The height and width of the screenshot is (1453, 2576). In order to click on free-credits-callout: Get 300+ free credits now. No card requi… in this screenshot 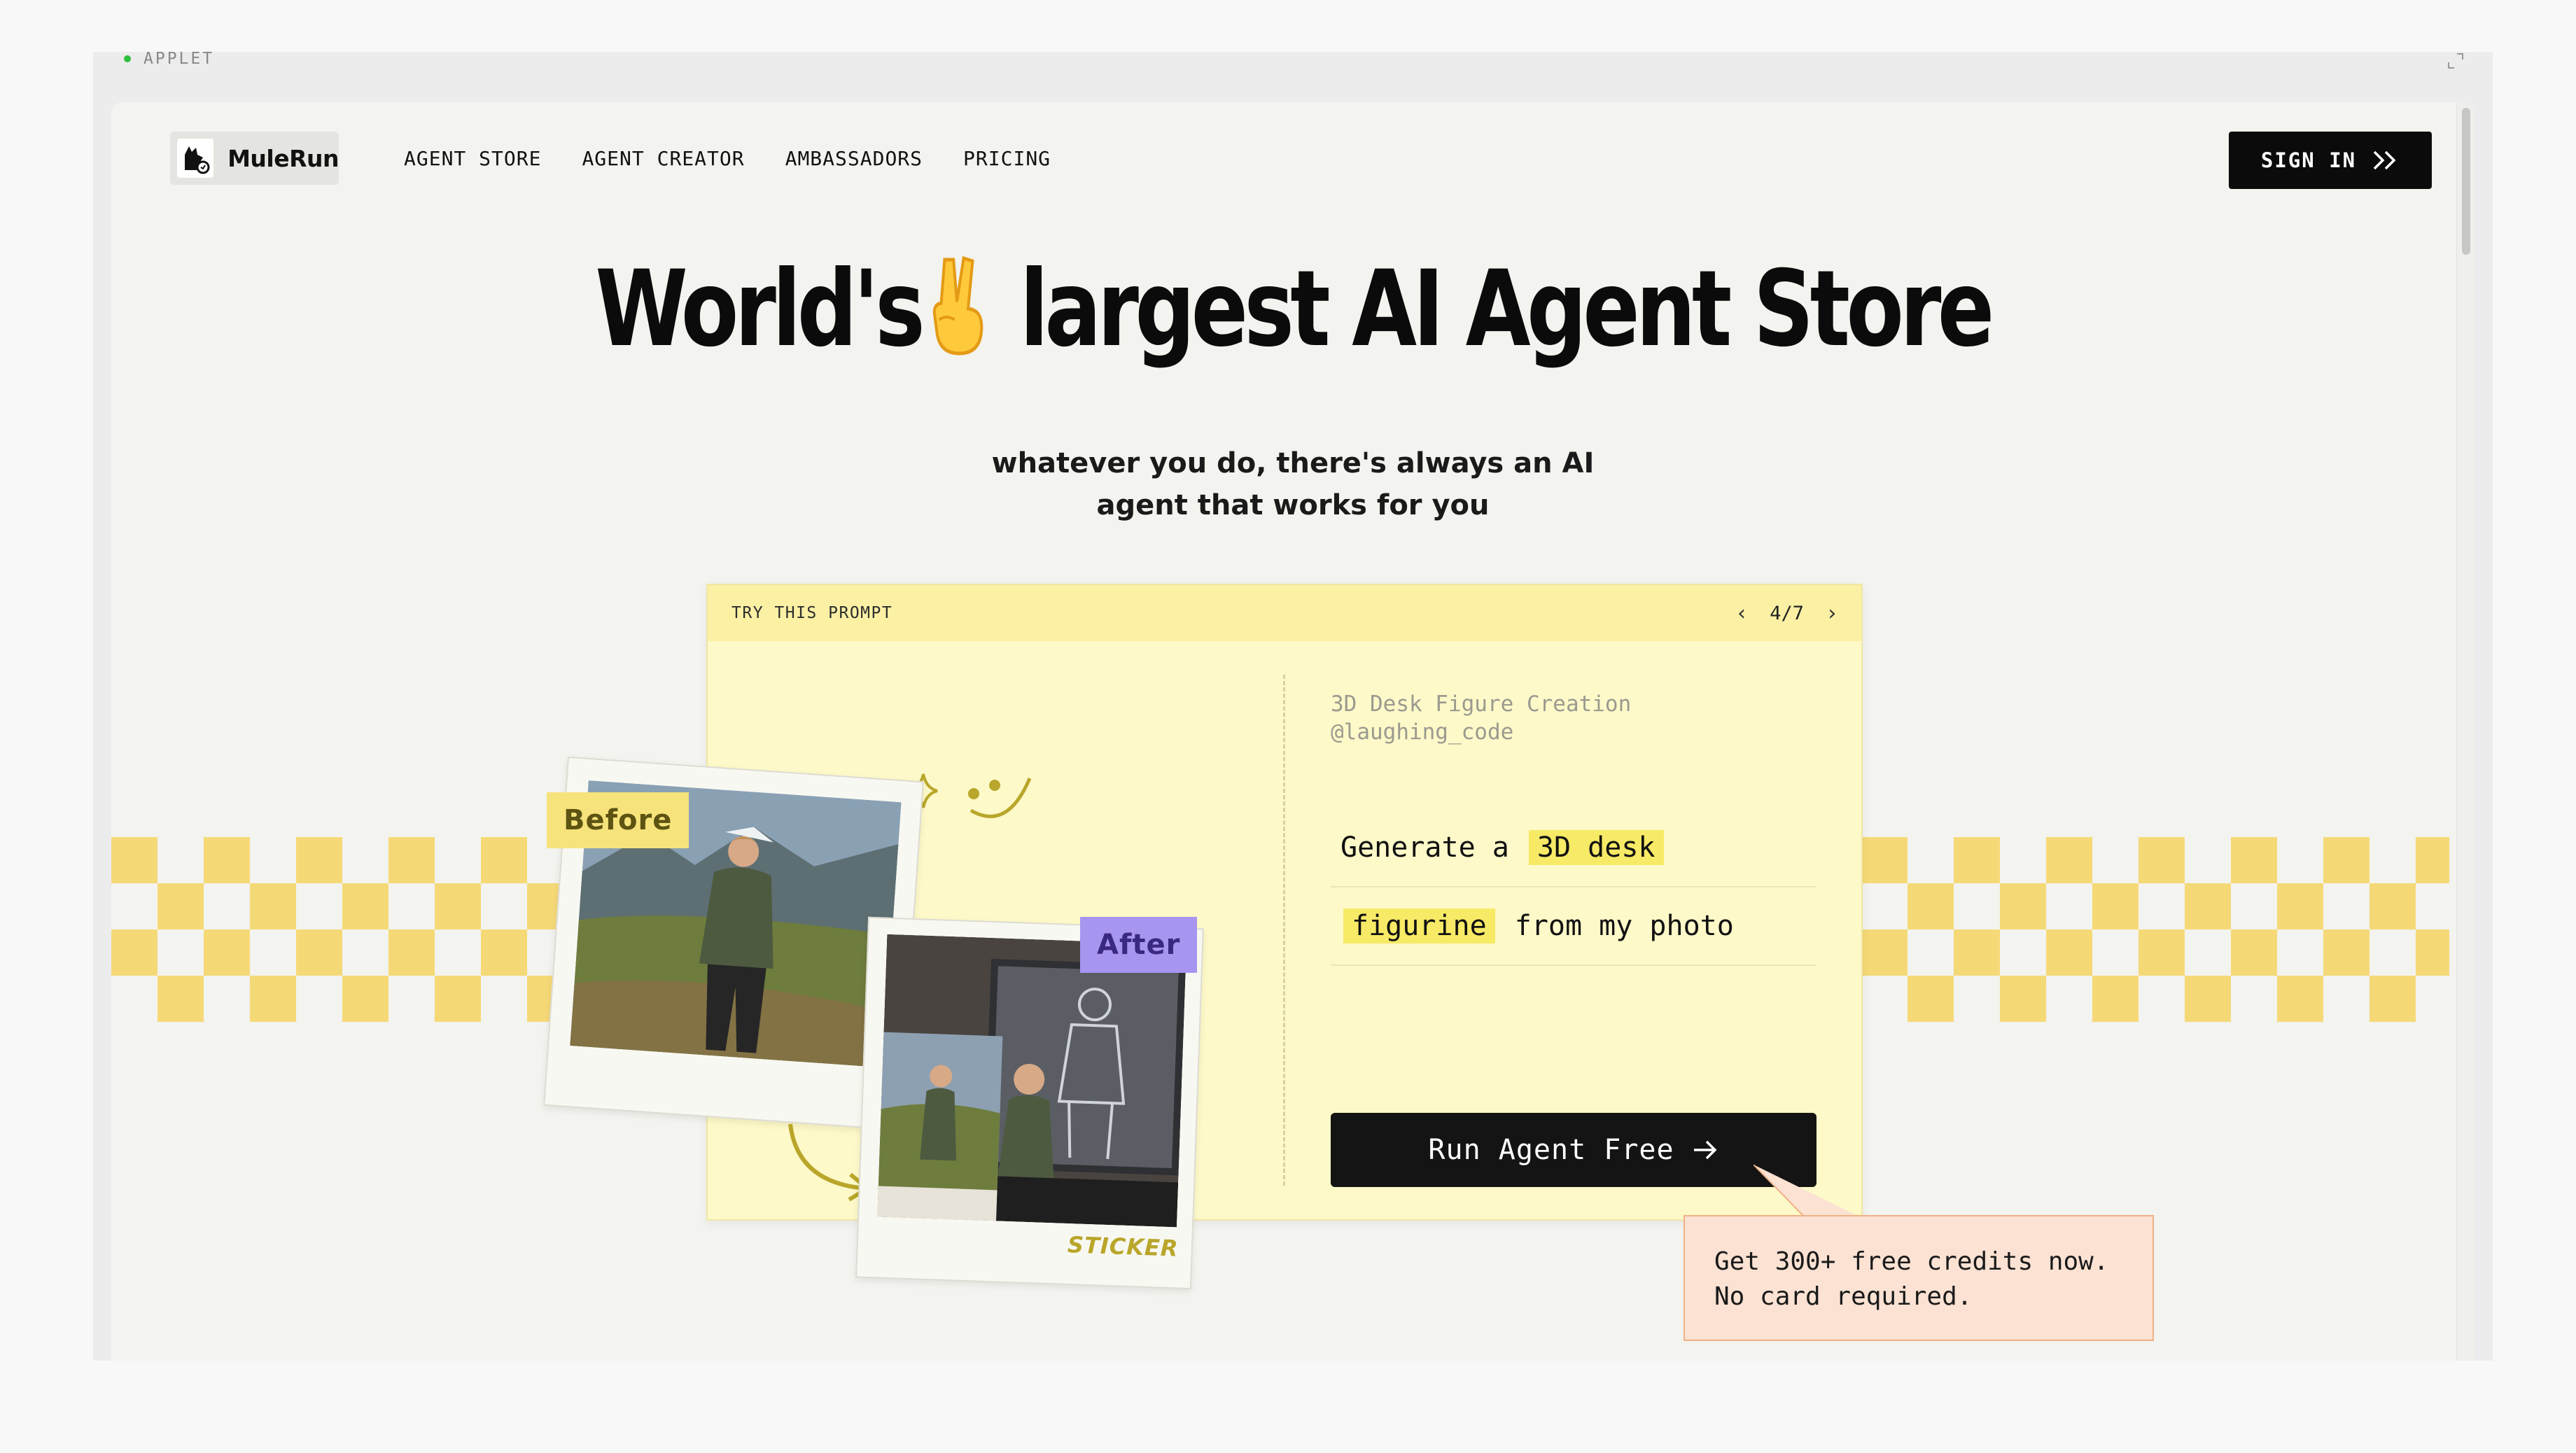, I will do `click(1919, 1278)`.